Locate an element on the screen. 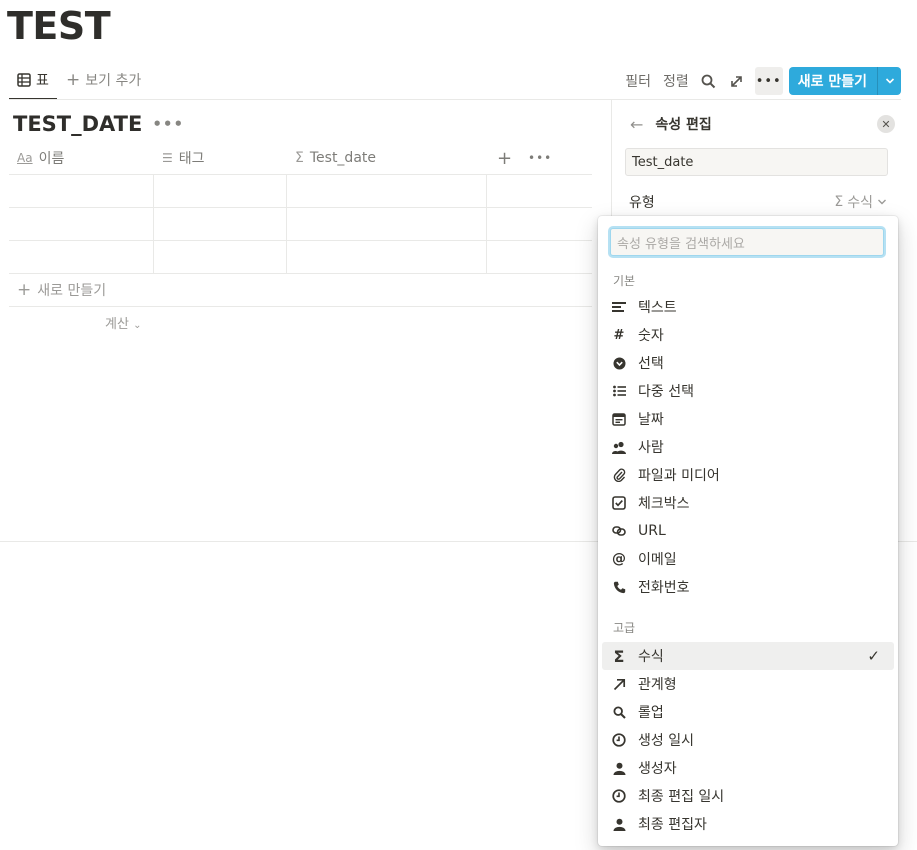 The height and width of the screenshot is (850, 917). section-basic: 기본 is located at coordinates (624, 281).